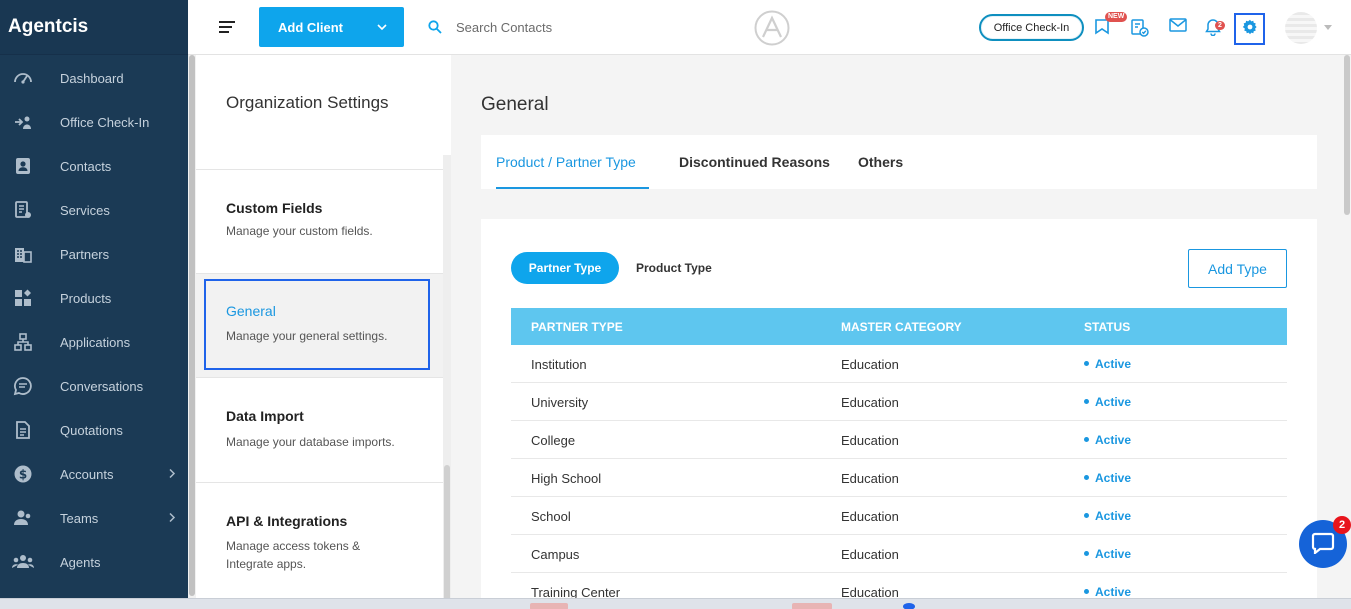 The width and height of the screenshot is (1351, 609). What do you see at coordinates (192, 332) in the screenshot?
I see `panel-scrollbar` at bounding box center [192, 332].